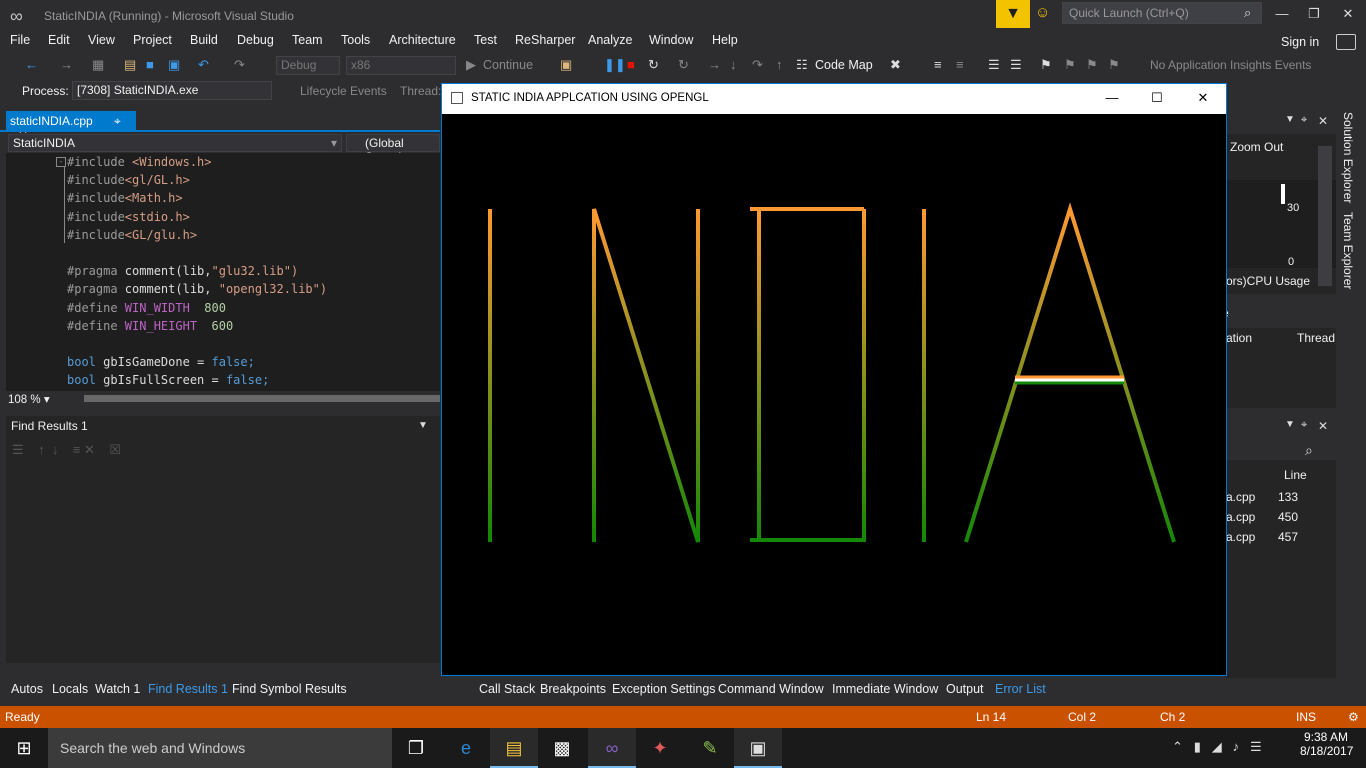 The height and width of the screenshot is (768, 1366). Describe the element at coordinates (802, 65) in the screenshot. I see `code-map-icon: ☷` at that location.